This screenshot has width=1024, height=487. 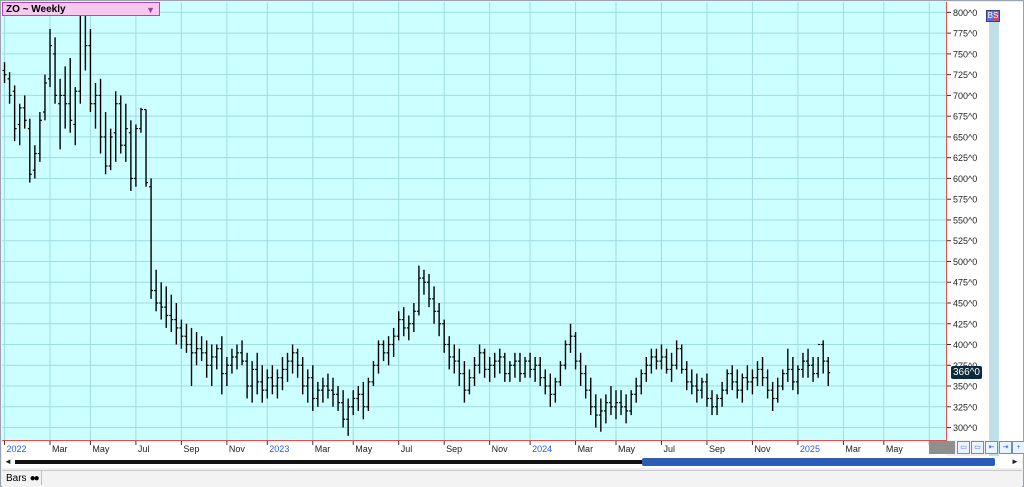 What do you see at coordinates (23, 479) in the screenshot?
I see `chart-style-selector: Bars ●●` at bounding box center [23, 479].